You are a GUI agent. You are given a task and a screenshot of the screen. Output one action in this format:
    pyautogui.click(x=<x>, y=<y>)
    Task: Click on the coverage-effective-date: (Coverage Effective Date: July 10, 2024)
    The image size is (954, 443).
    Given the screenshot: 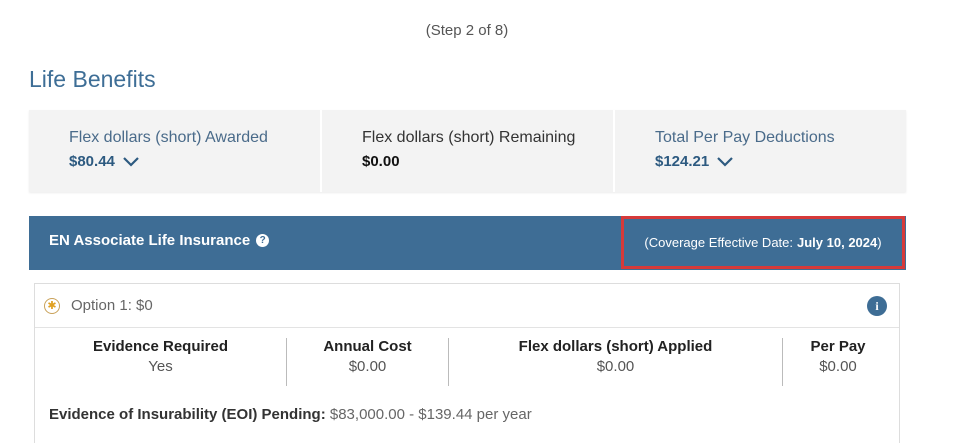 What is the action you would take?
    pyautogui.click(x=763, y=242)
    